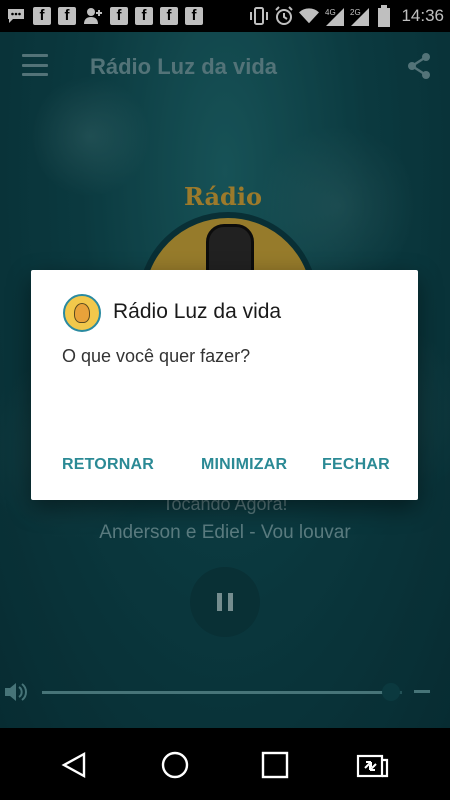  What do you see at coordinates (175, 765) in the screenshot?
I see `home-icon` at bounding box center [175, 765].